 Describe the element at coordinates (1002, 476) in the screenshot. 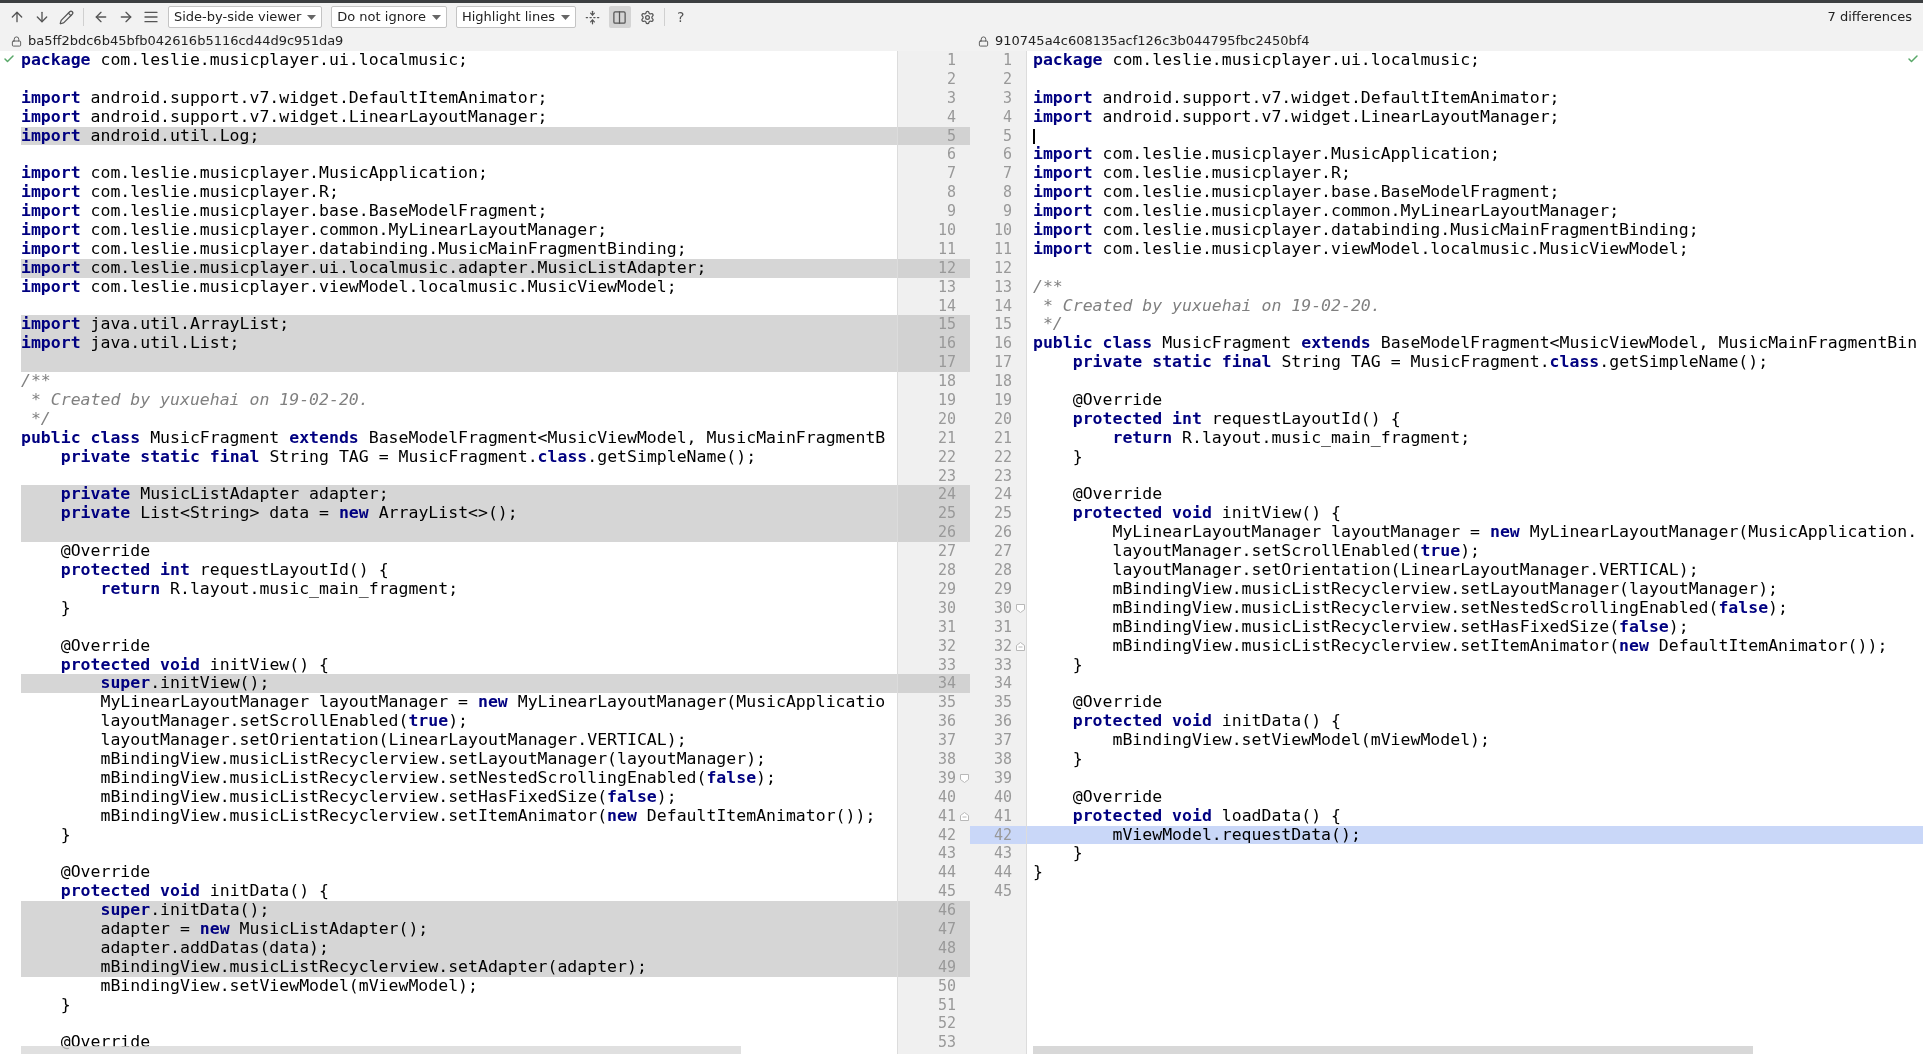

I see `line-number: 23` at that location.